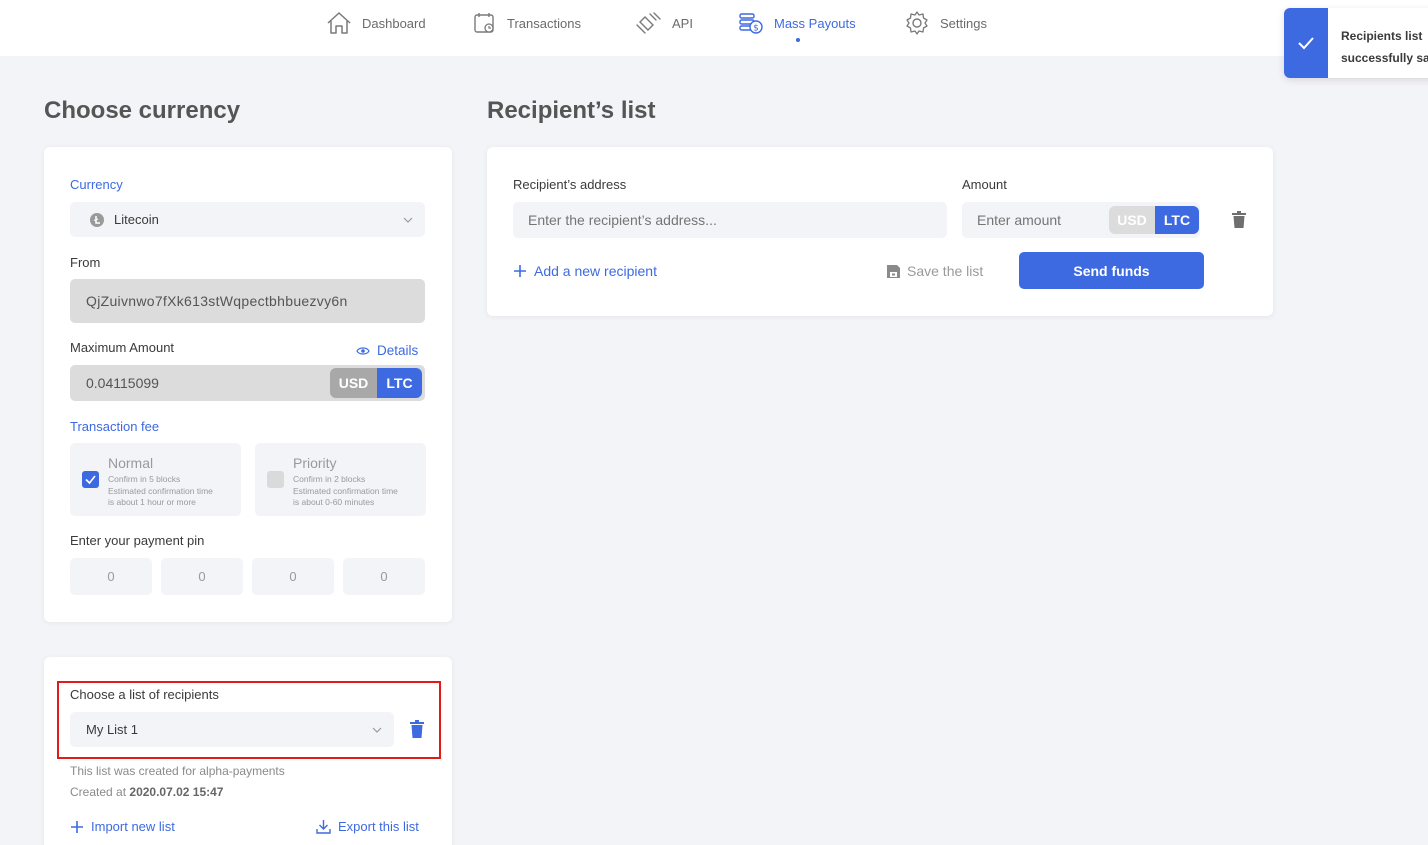 This screenshot has height=845, width=1428. I want to click on created-prefix: Created at, so click(98, 792).